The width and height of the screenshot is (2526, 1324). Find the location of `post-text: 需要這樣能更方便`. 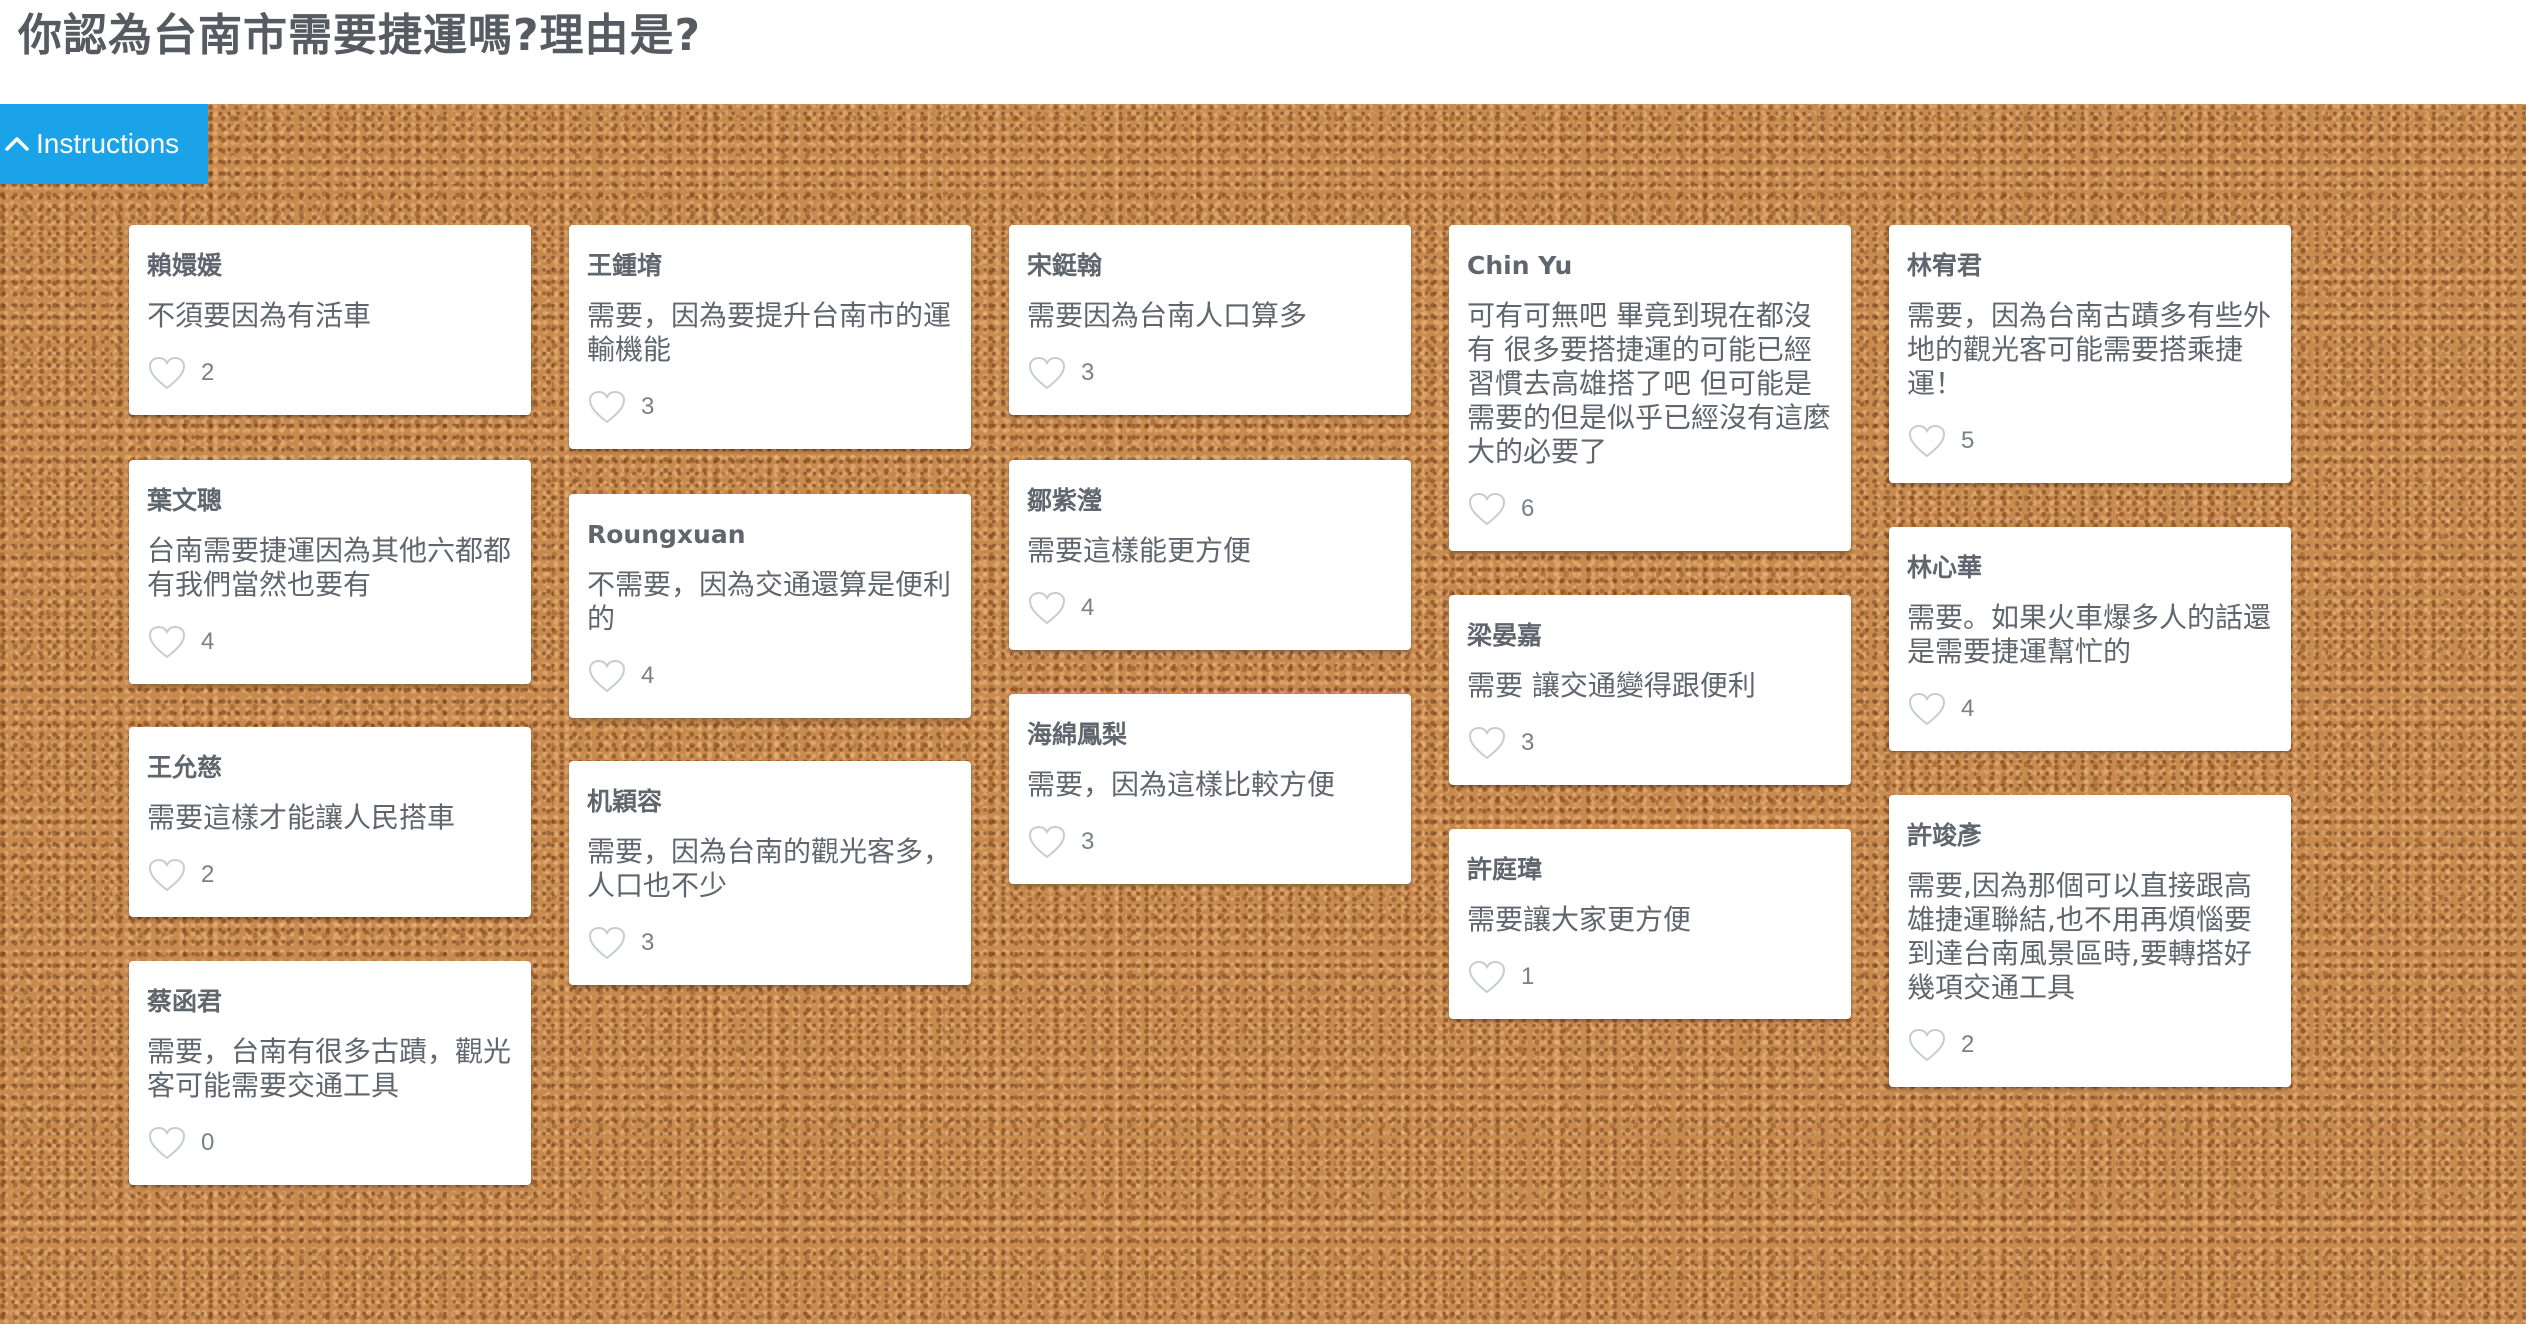

post-text: 需要這樣能更方便 is located at coordinates (1139, 550).